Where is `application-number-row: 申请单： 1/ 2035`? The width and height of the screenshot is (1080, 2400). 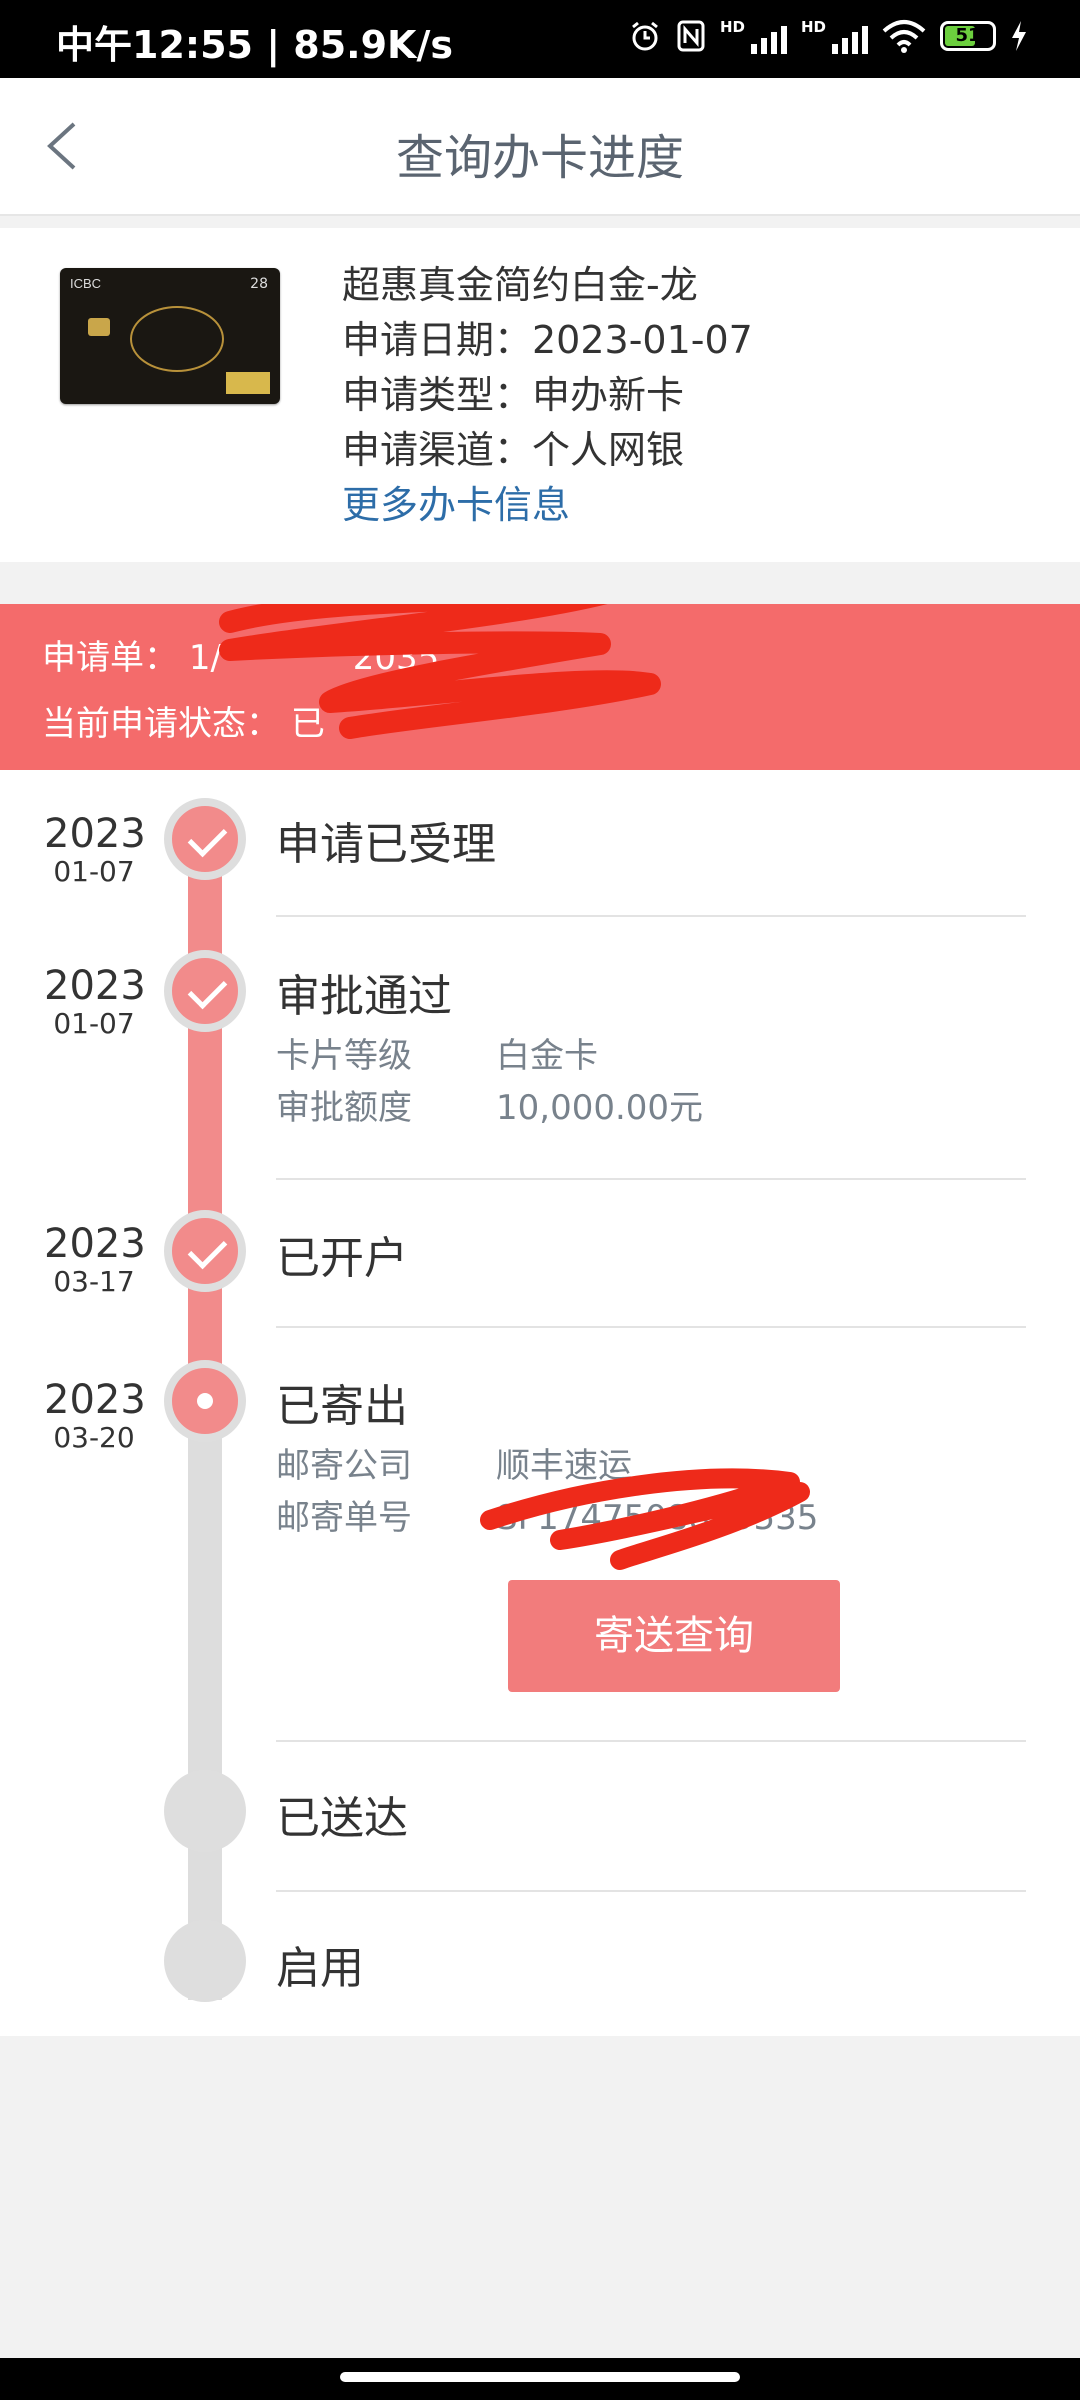 application-number-row: 申请单： 1/ 2035 is located at coordinates (240, 654).